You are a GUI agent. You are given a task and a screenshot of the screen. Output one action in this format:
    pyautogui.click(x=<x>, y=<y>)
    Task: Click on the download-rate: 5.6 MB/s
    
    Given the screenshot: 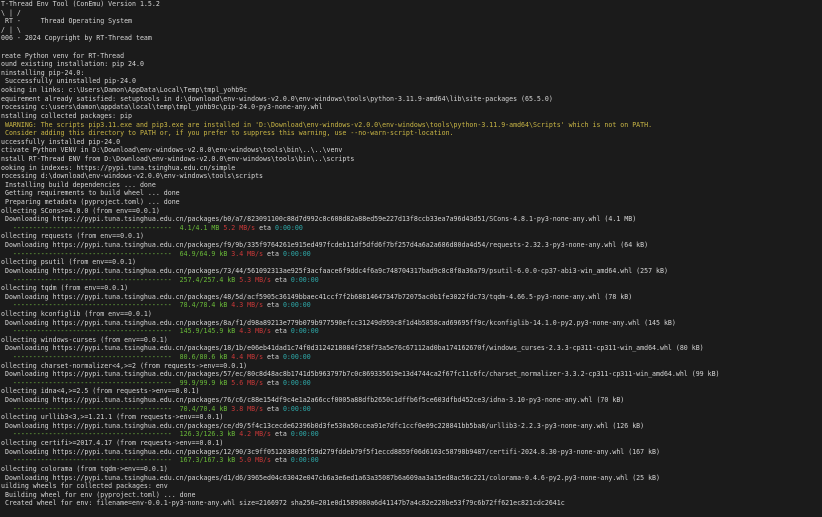 What is the action you would take?
    pyautogui.click(x=247, y=382)
    